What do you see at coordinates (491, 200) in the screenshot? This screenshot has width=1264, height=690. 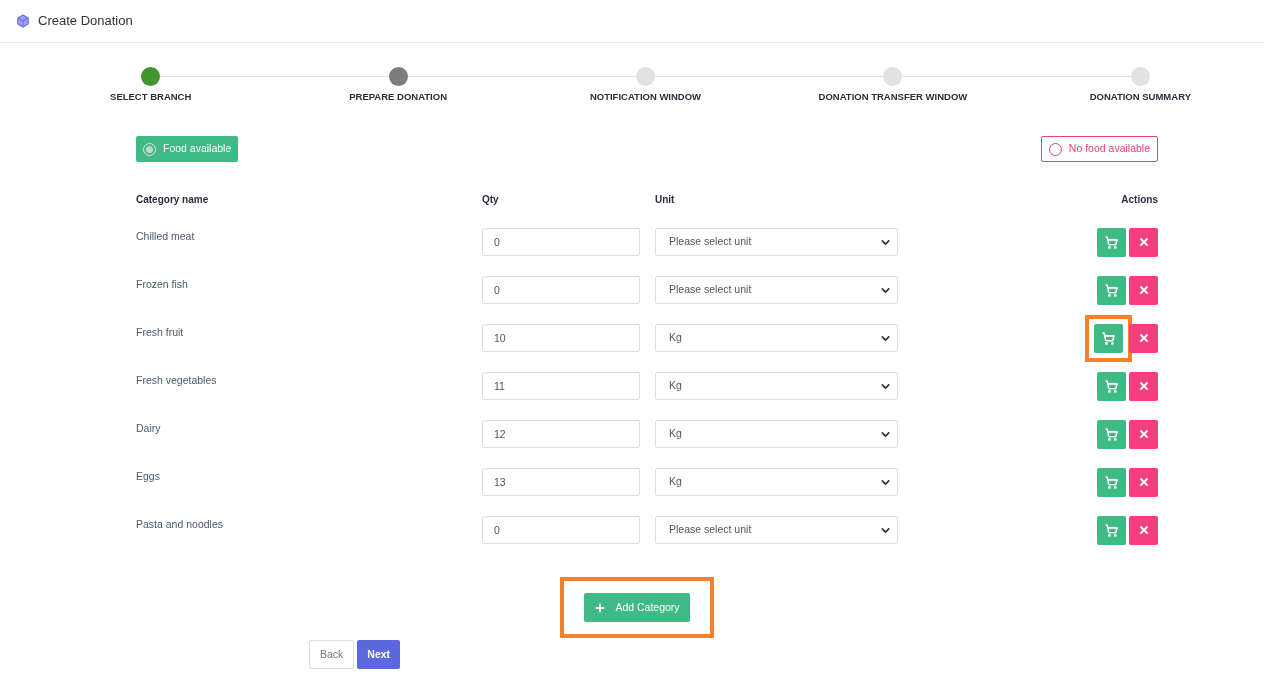 I see `column-header: Qty` at bounding box center [491, 200].